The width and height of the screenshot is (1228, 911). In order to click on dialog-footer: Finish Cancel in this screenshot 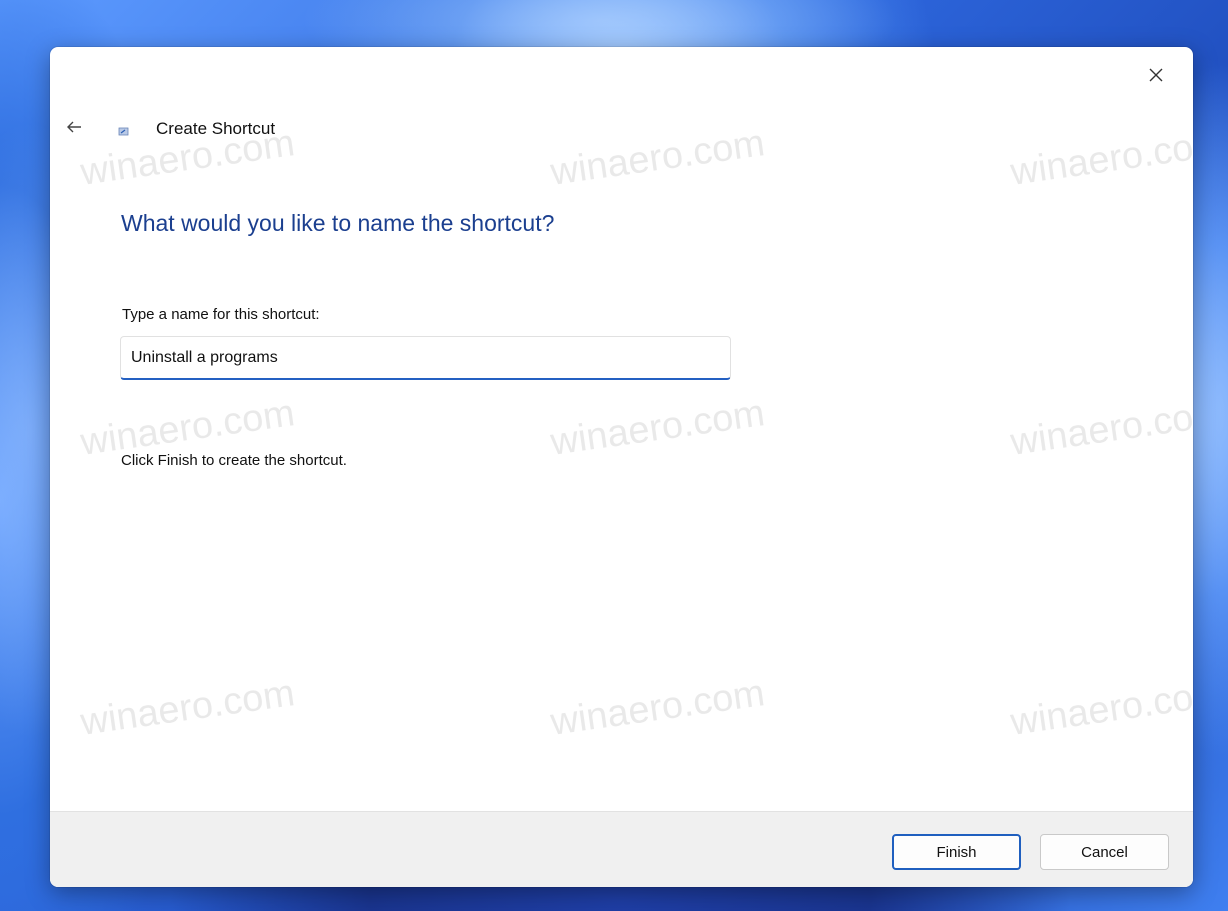, I will do `click(621, 849)`.